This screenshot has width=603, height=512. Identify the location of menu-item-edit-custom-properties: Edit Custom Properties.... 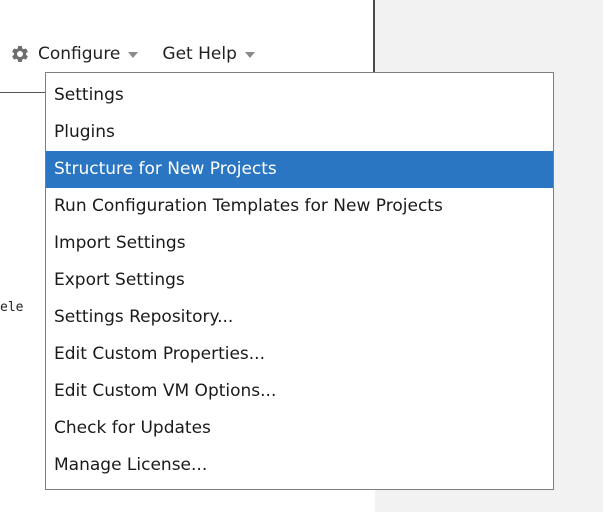
(299, 354).